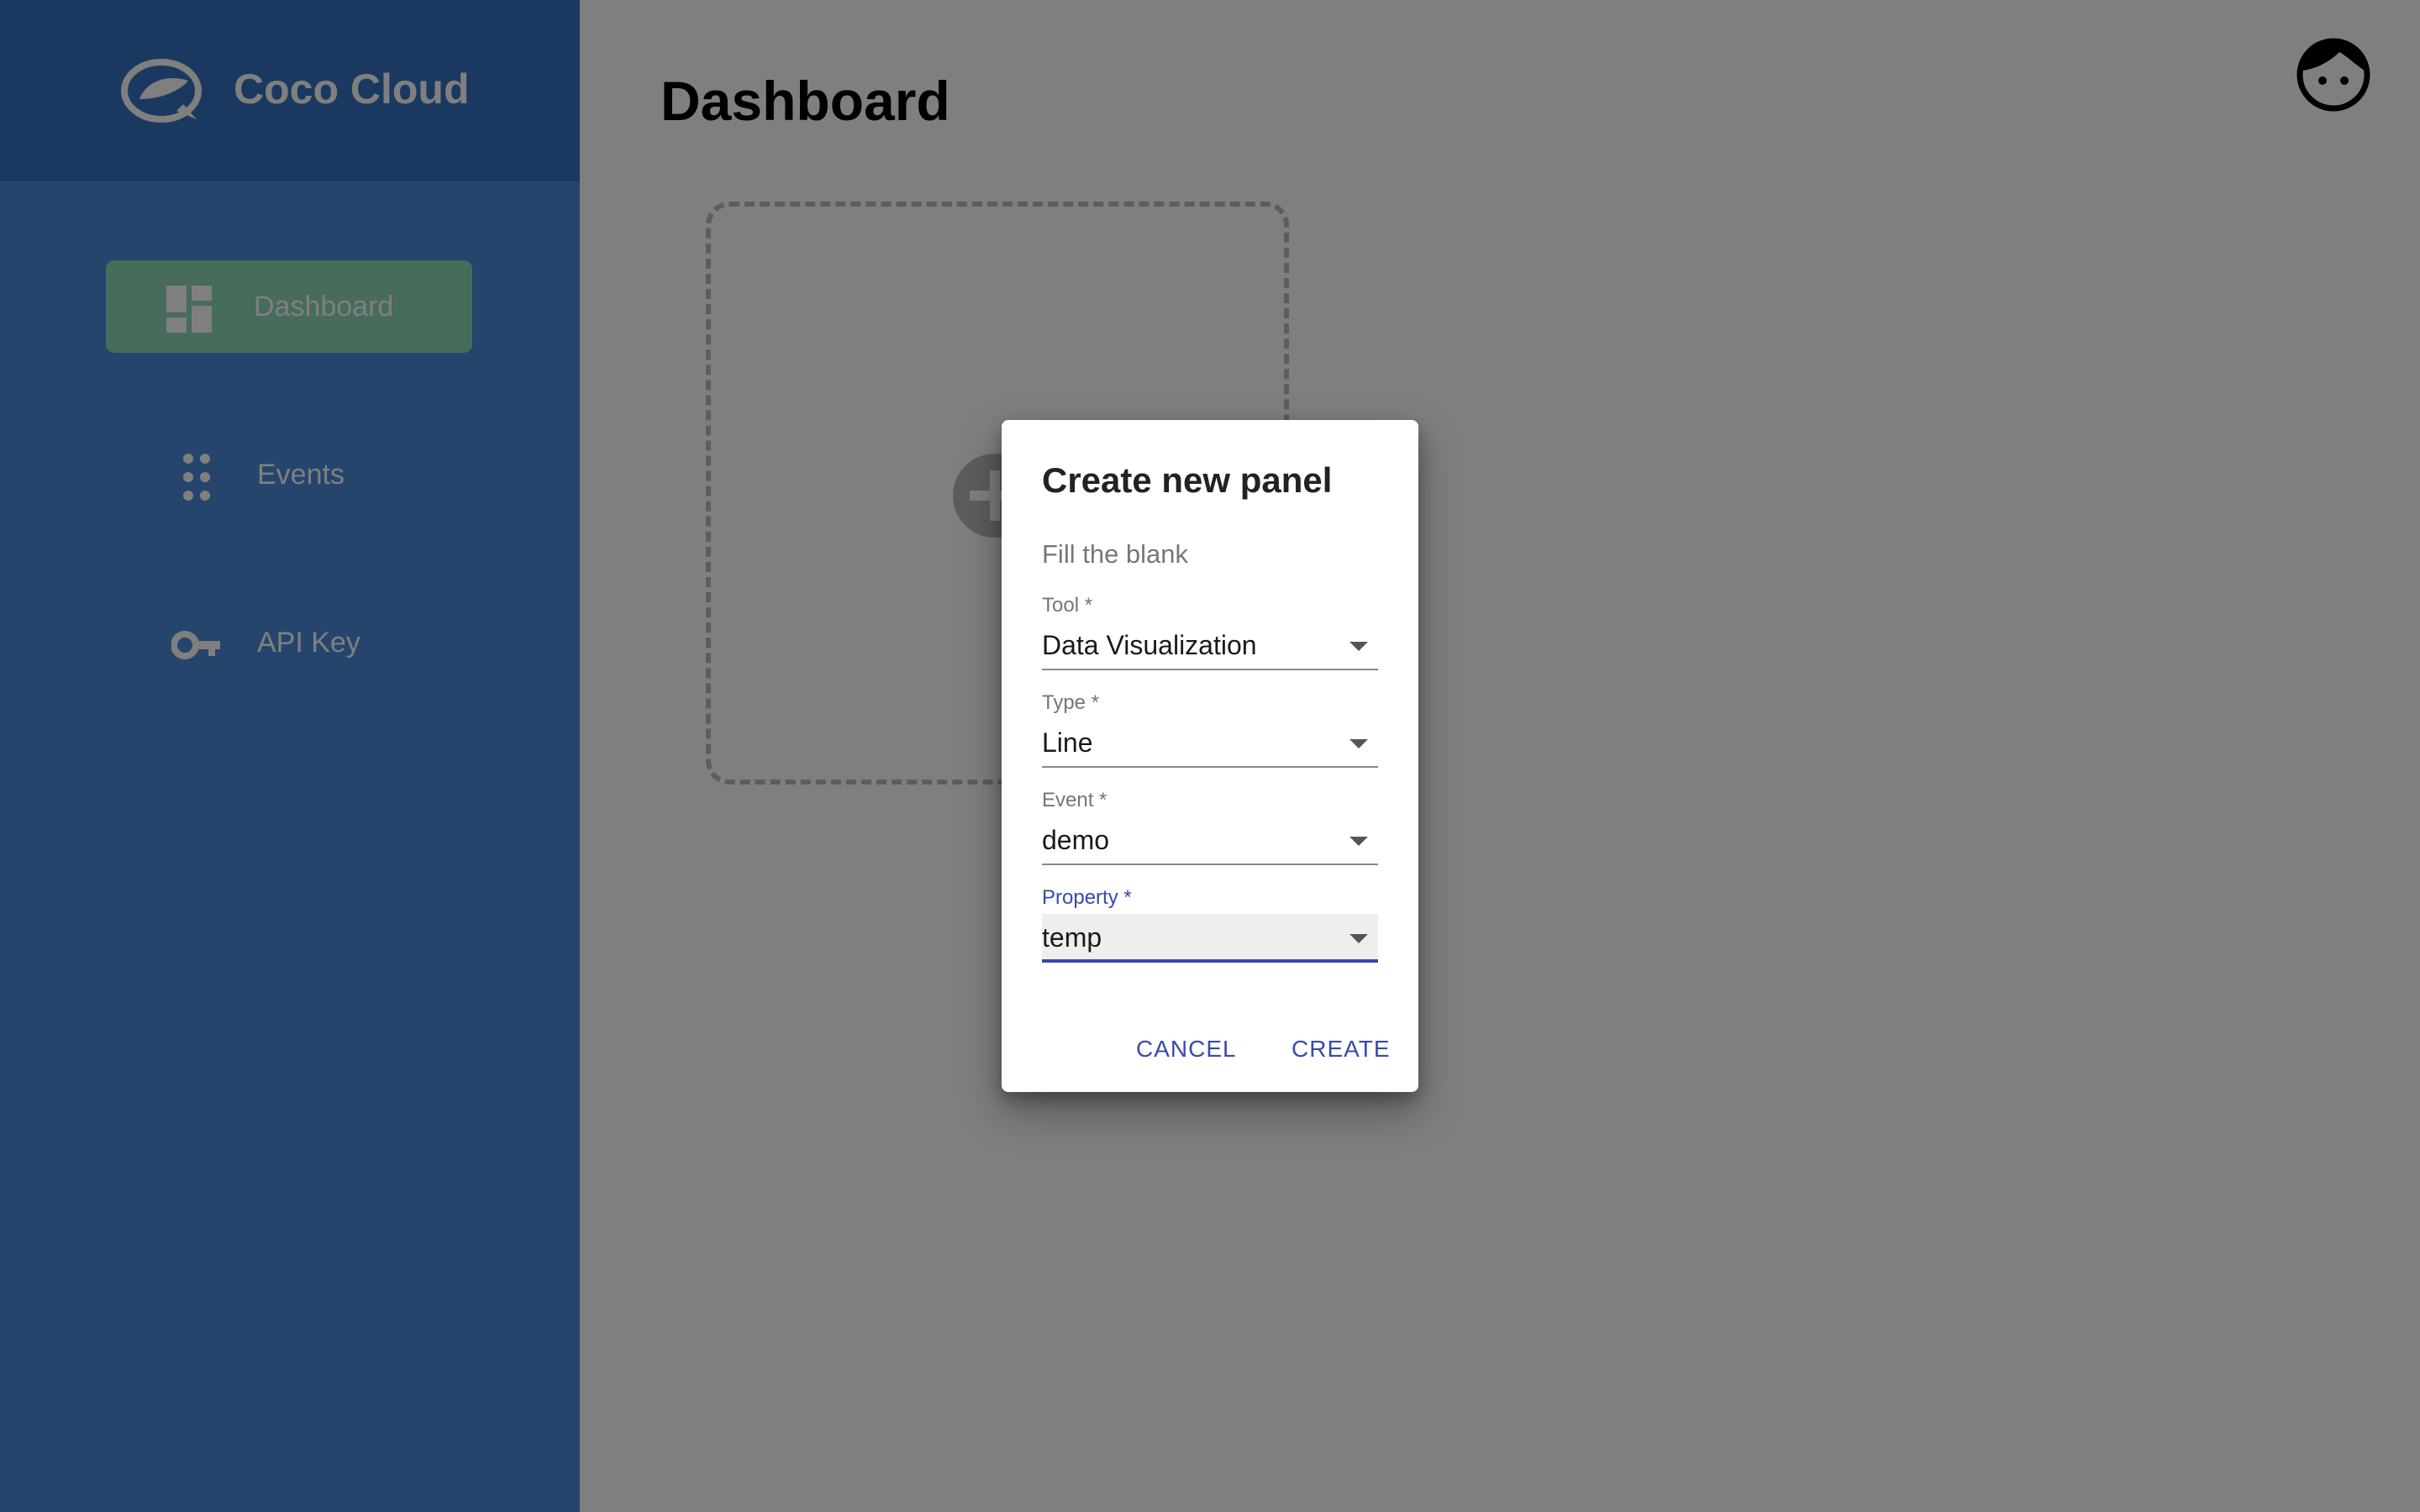 This screenshot has height=1512, width=2420. What do you see at coordinates (1210, 840) in the screenshot?
I see `event-select: demo` at bounding box center [1210, 840].